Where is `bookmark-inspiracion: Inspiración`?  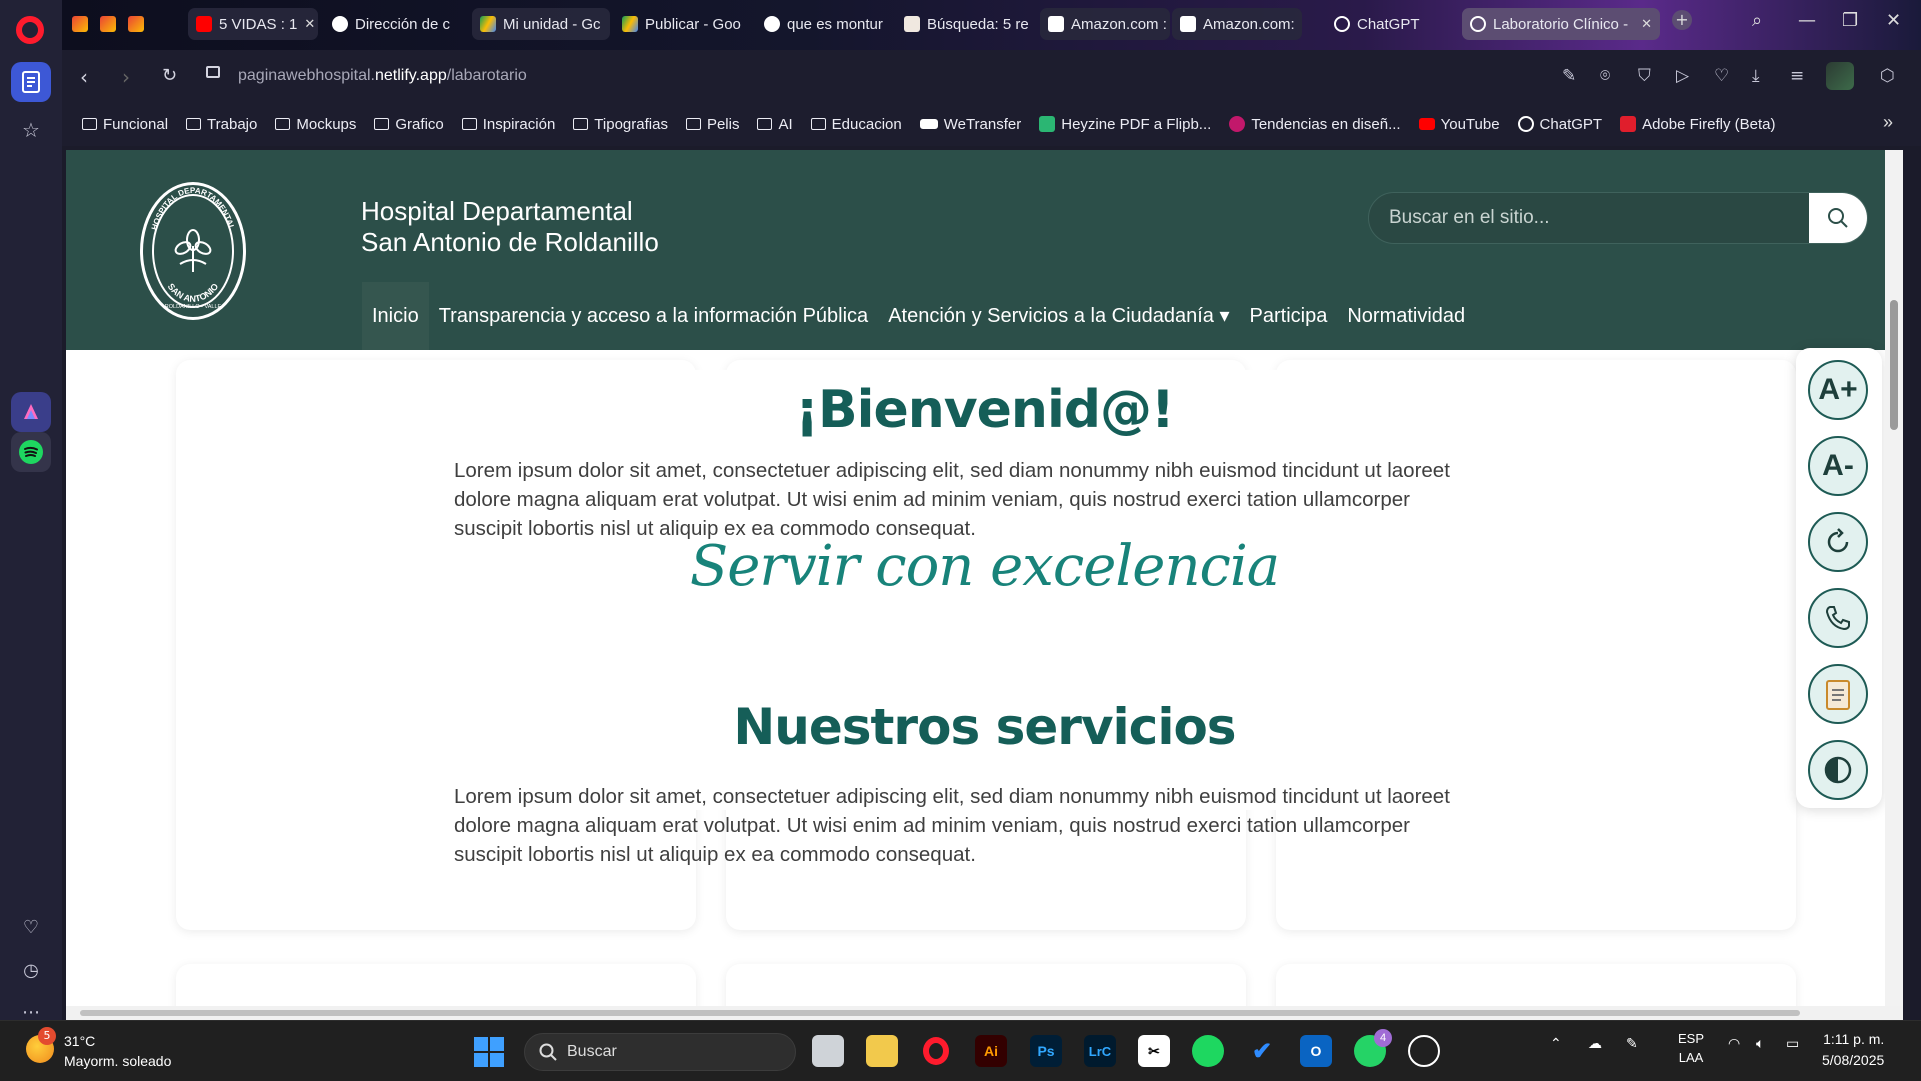
bookmark-inspiracion: Inspiración is located at coordinates (508, 124).